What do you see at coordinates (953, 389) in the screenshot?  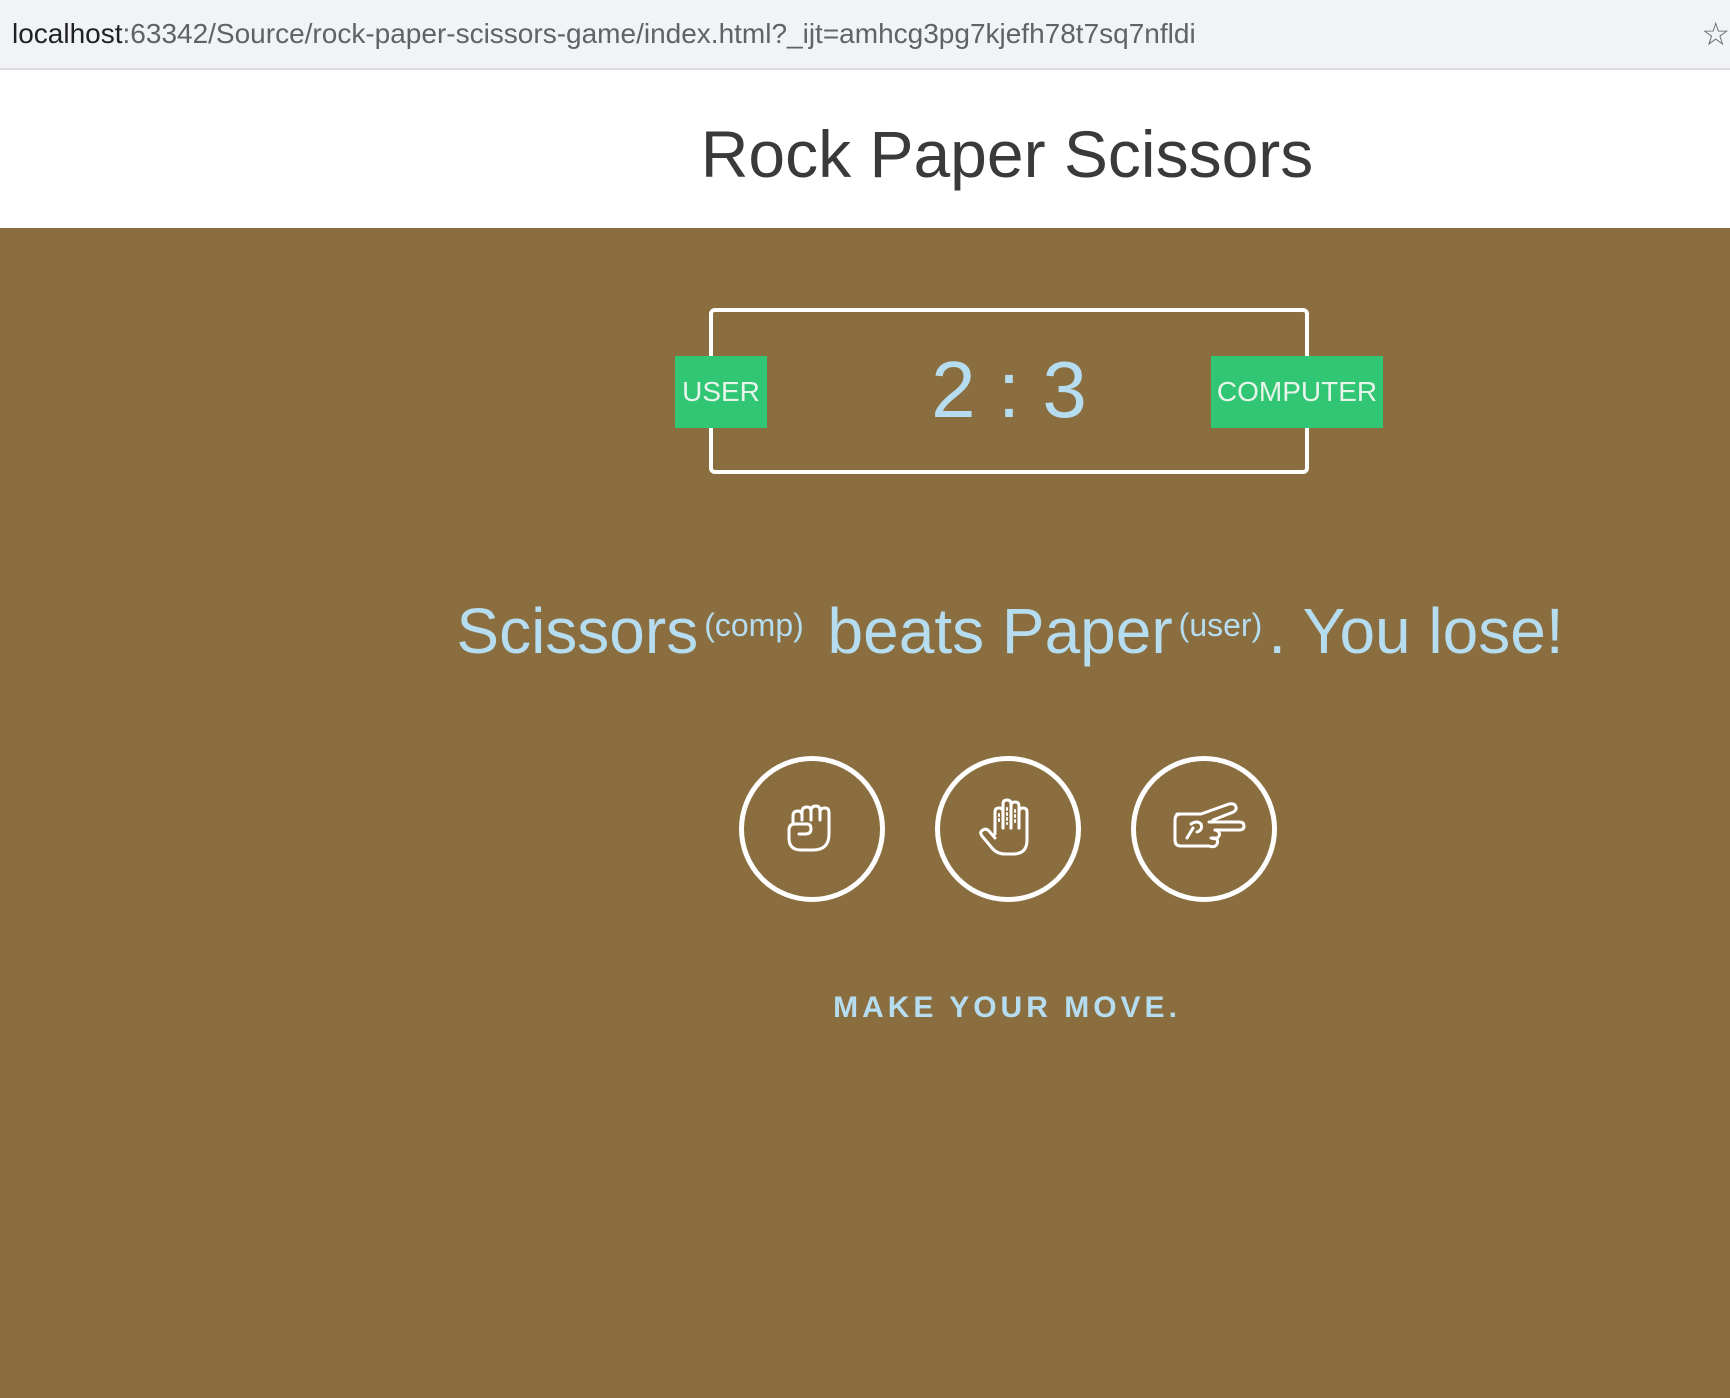 I see `user-score: 2` at bounding box center [953, 389].